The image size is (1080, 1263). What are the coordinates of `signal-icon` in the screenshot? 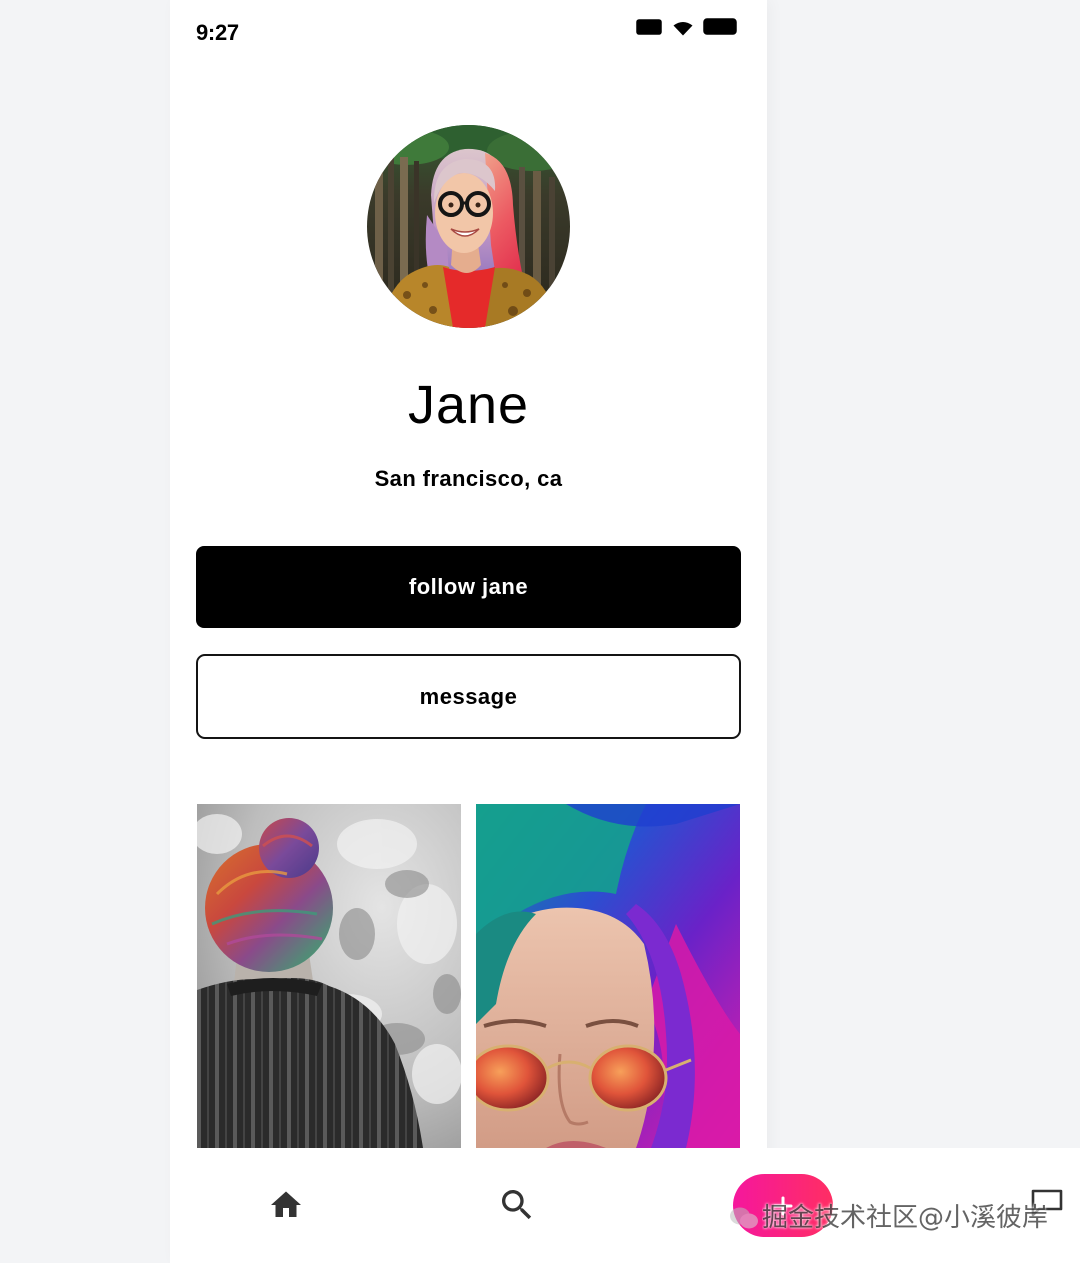 It's located at (649, 27).